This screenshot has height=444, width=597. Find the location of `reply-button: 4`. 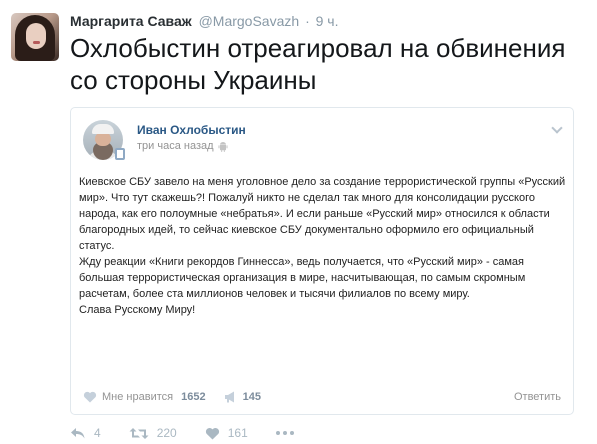

reply-button: 4 is located at coordinates (85, 433).